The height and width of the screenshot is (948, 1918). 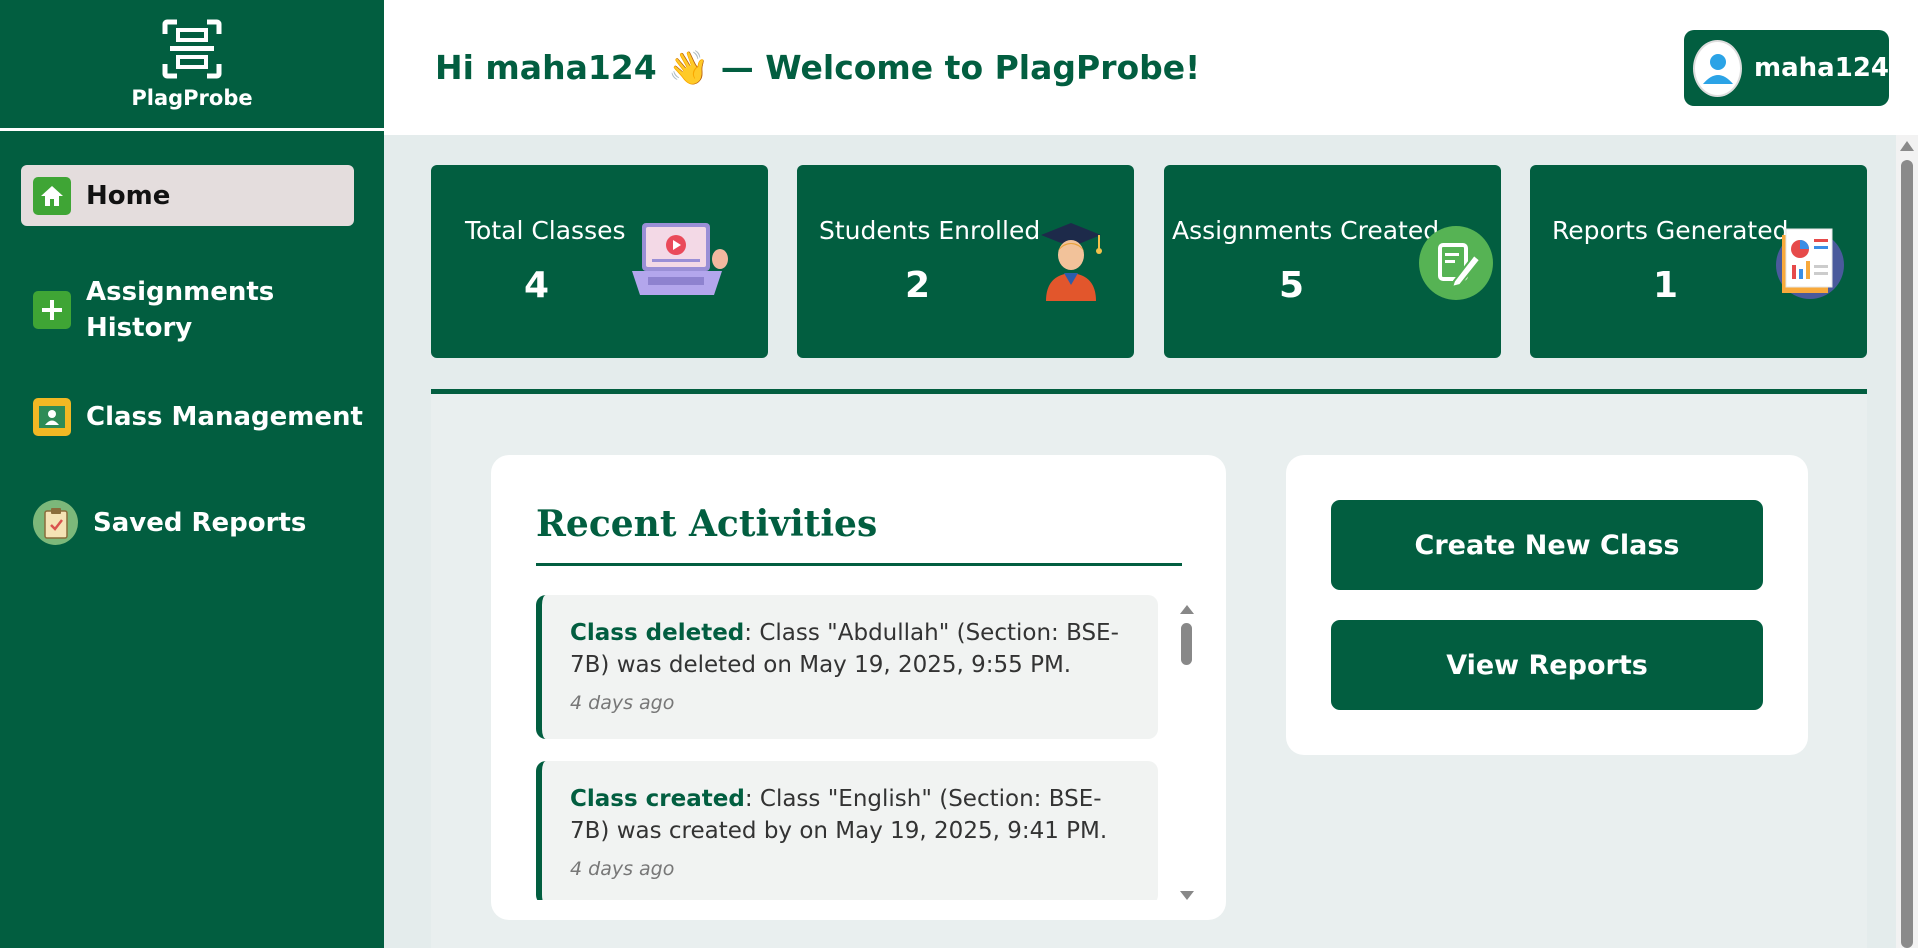 I want to click on stat-card-students-enrolled: Students Enrolled 2, so click(x=965, y=261).